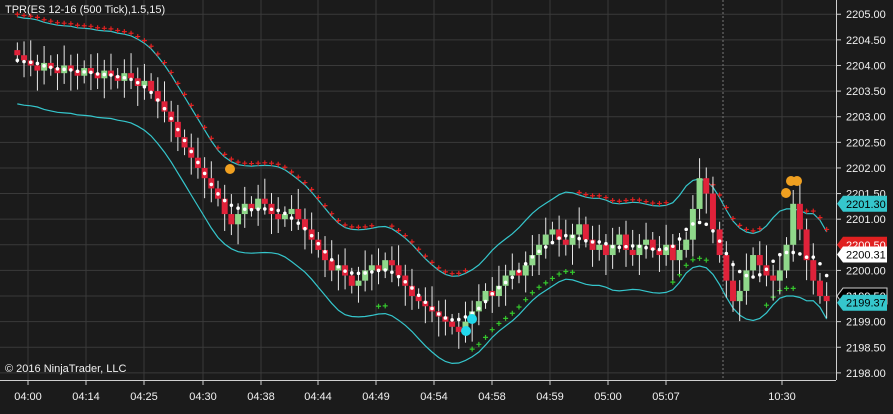  I want to click on x-tick-label: 05:00, so click(608, 397).